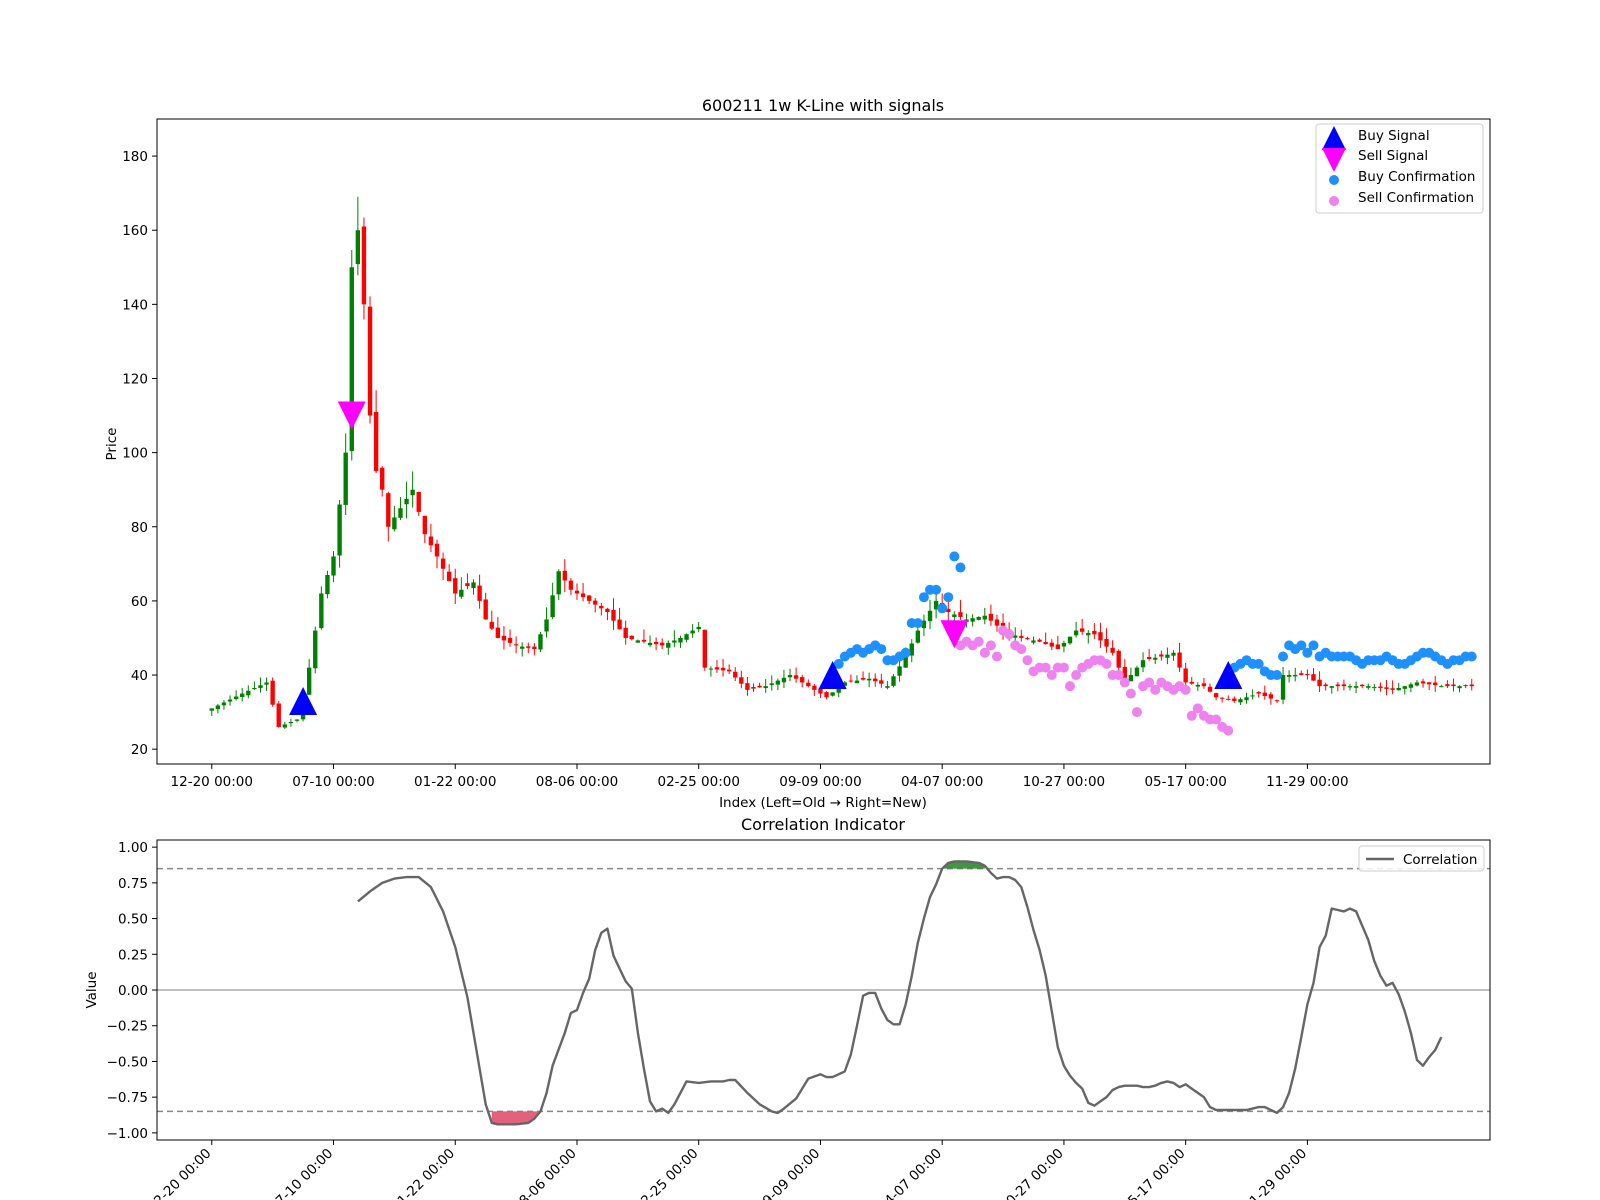 The image size is (1600, 1200). I want to click on y-tick-label: 160, so click(135, 231).